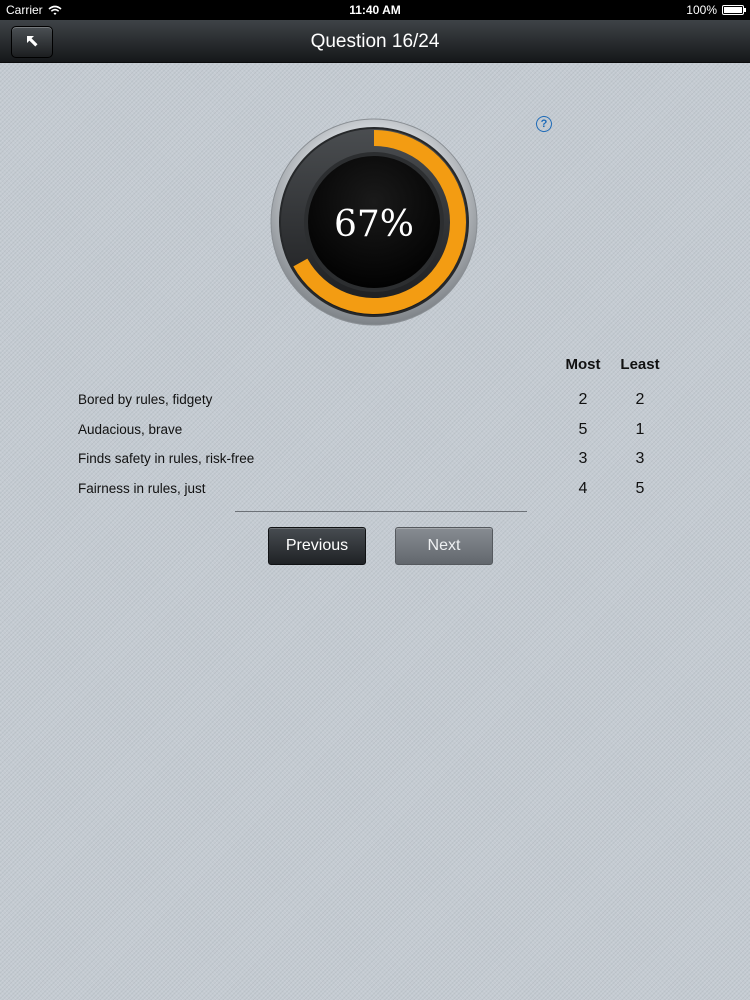 The height and width of the screenshot is (1000, 750). I want to click on row-least-value: 5, so click(640, 489).